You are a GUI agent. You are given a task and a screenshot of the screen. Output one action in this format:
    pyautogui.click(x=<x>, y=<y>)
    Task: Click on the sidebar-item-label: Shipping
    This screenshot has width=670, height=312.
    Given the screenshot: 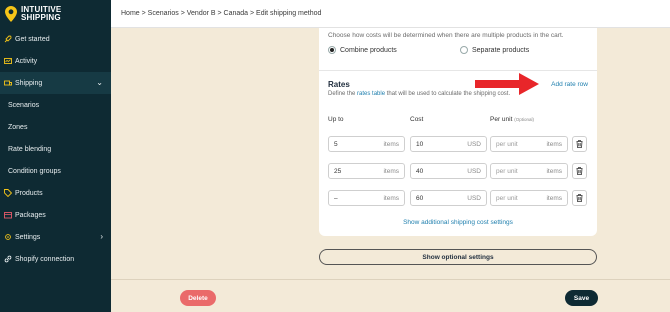 What is the action you would take?
    pyautogui.click(x=29, y=83)
    